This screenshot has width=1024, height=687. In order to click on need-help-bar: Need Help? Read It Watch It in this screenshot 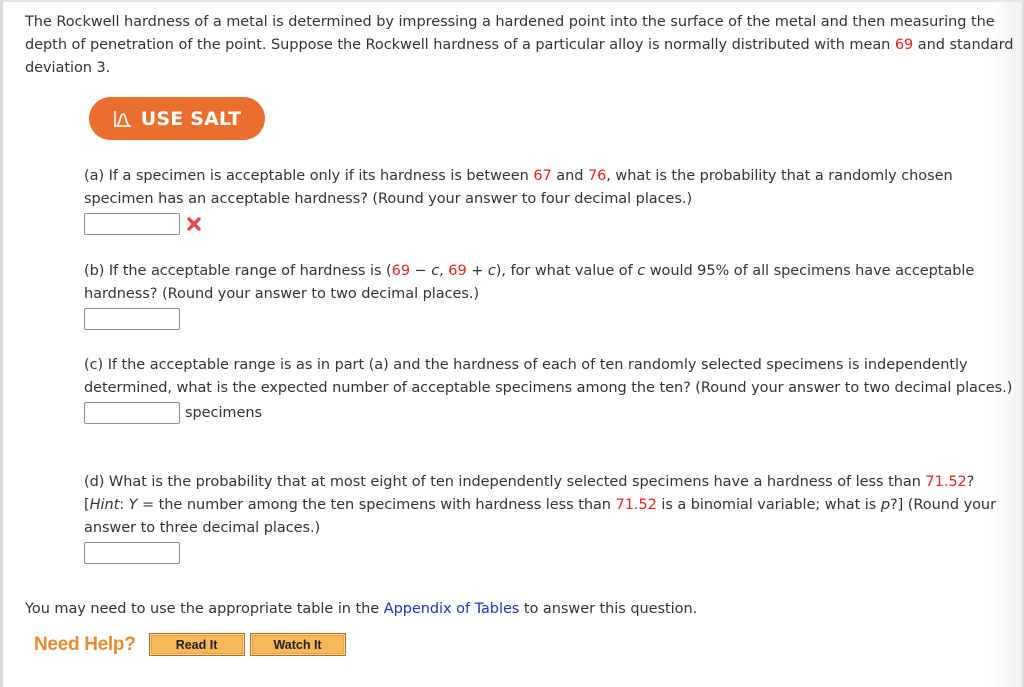, I will do `click(192, 644)`.